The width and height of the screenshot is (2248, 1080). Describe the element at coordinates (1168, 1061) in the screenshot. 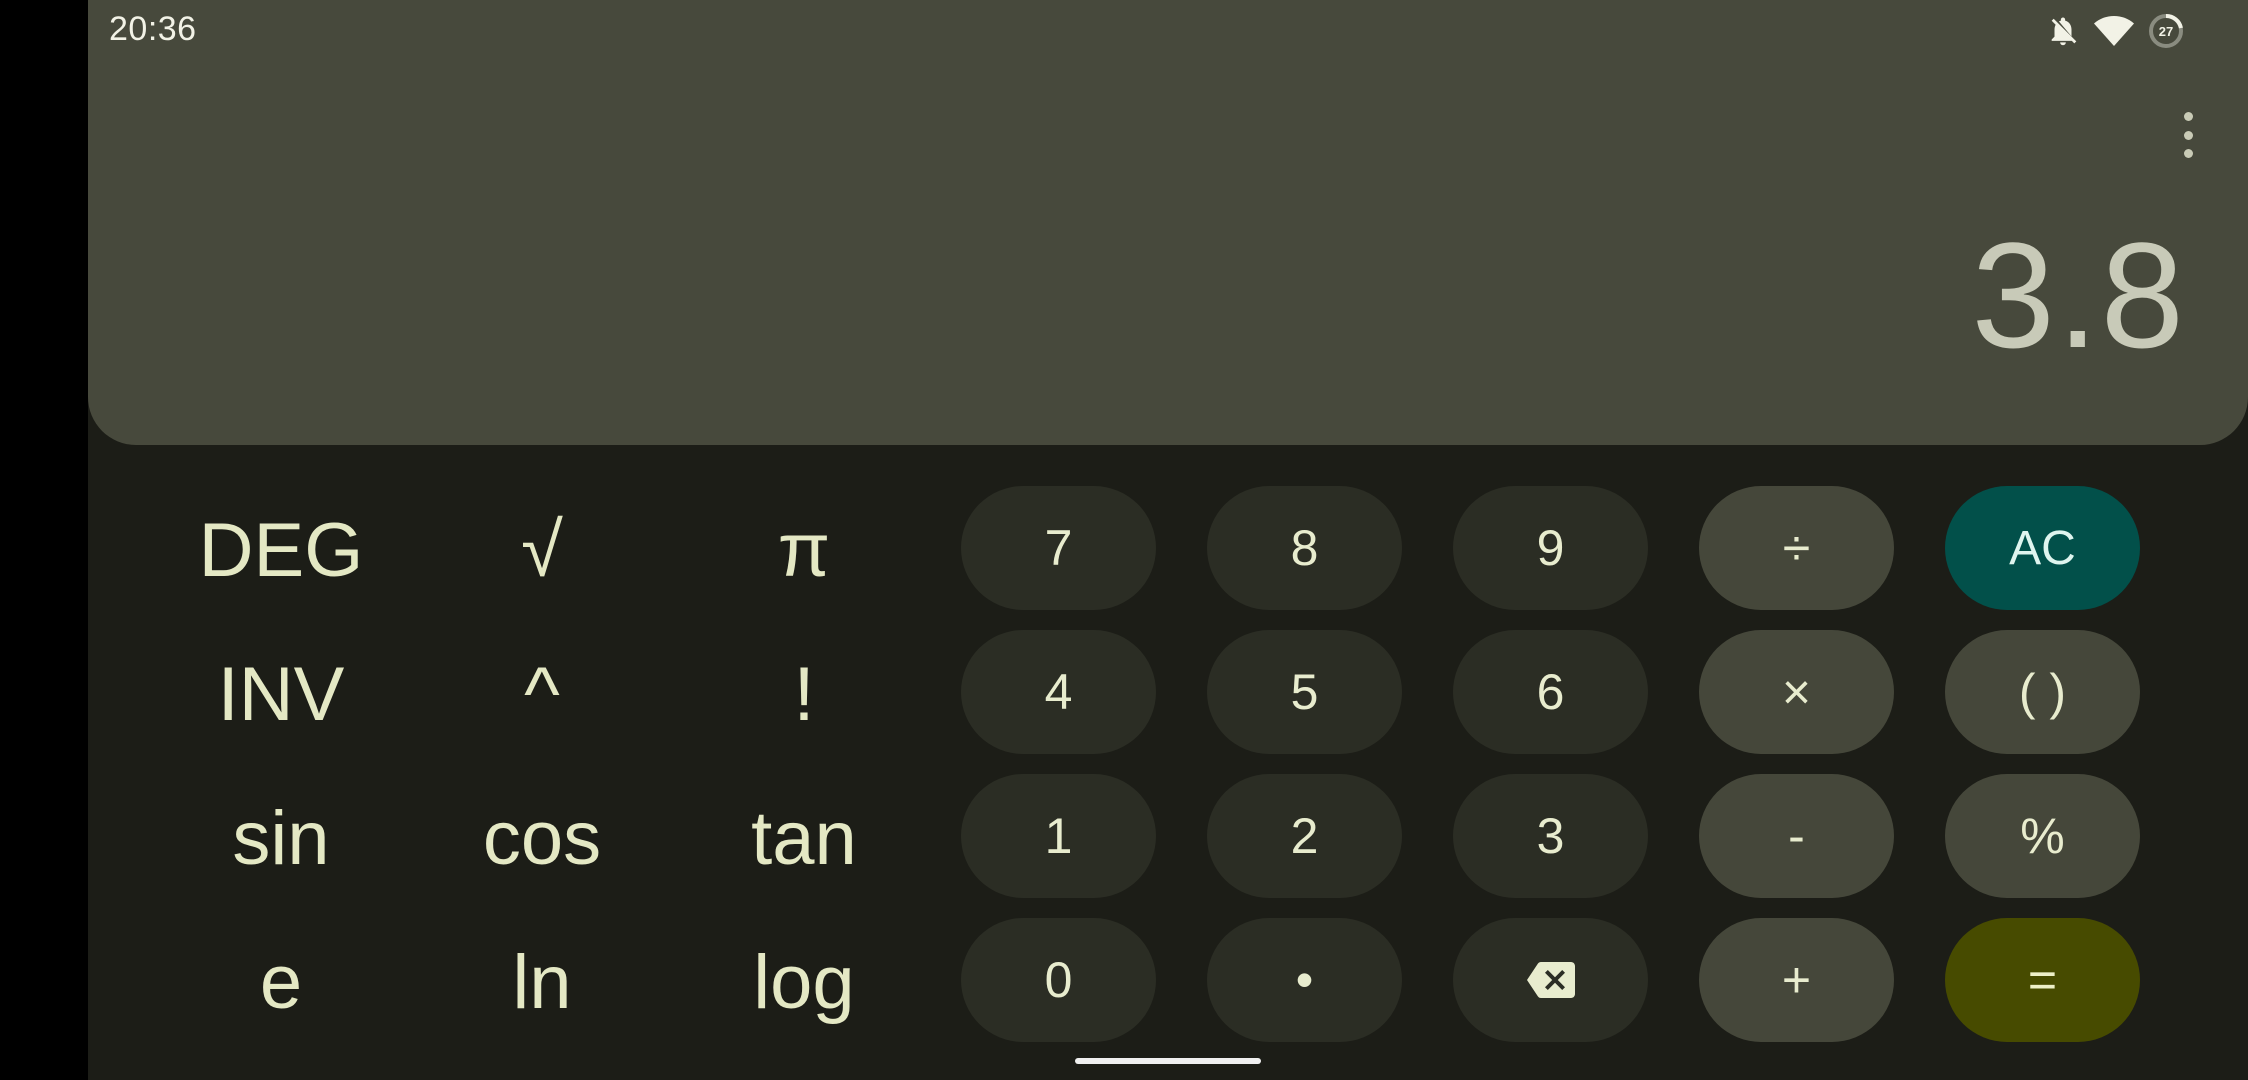

I see `gesture-home-bar` at that location.